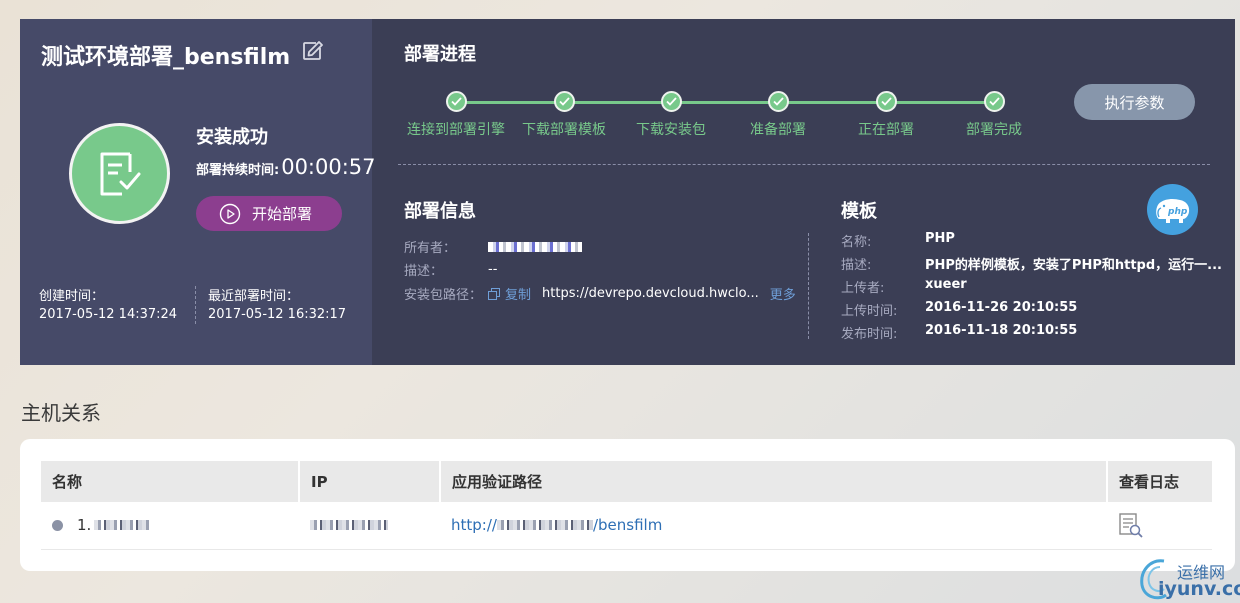 This screenshot has height=603, width=1240. I want to click on site-watermark: 运维网 iyunv.com, so click(1188, 579).